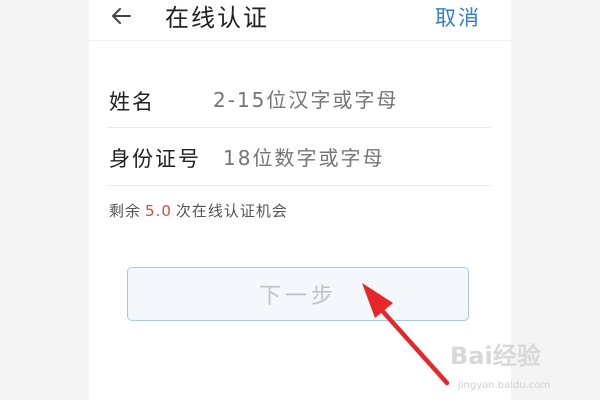 The image size is (600, 400). I want to click on remaining-suffix: 次在线认证机会, so click(231, 211).